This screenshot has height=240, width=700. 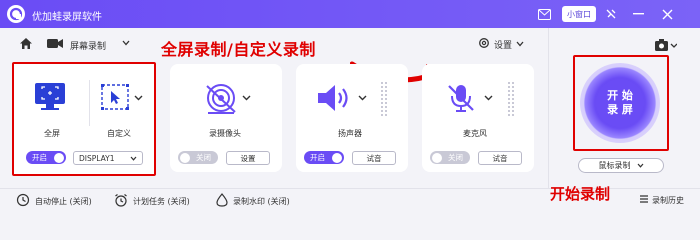 I want to click on custom-area-option, so click(x=115, y=98).